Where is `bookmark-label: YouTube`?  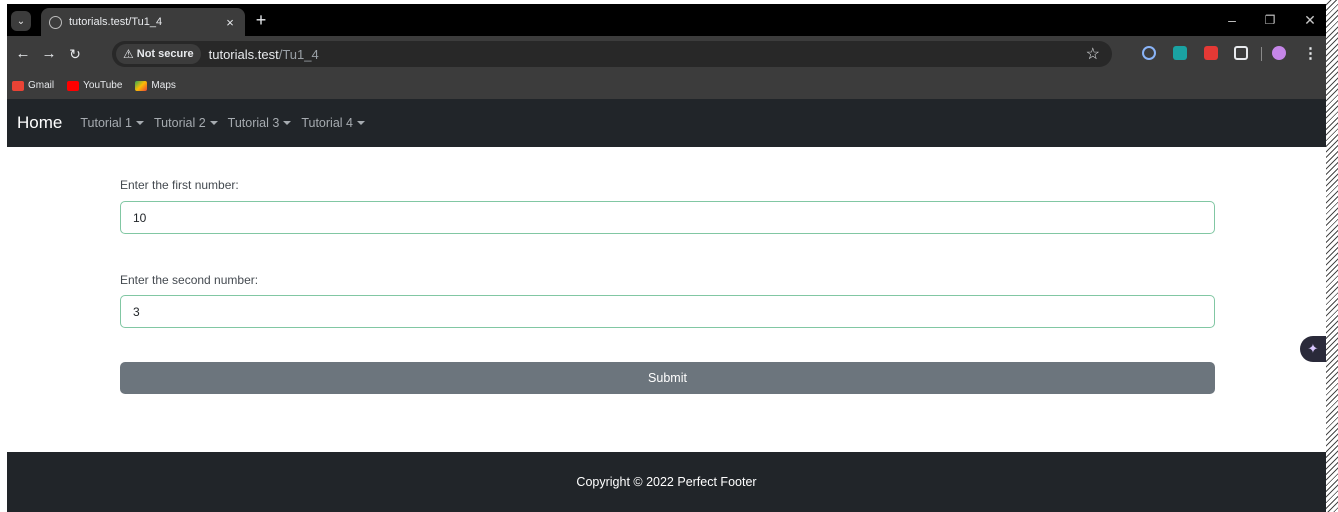
bookmark-label: YouTube is located at coordinates (103, 85).